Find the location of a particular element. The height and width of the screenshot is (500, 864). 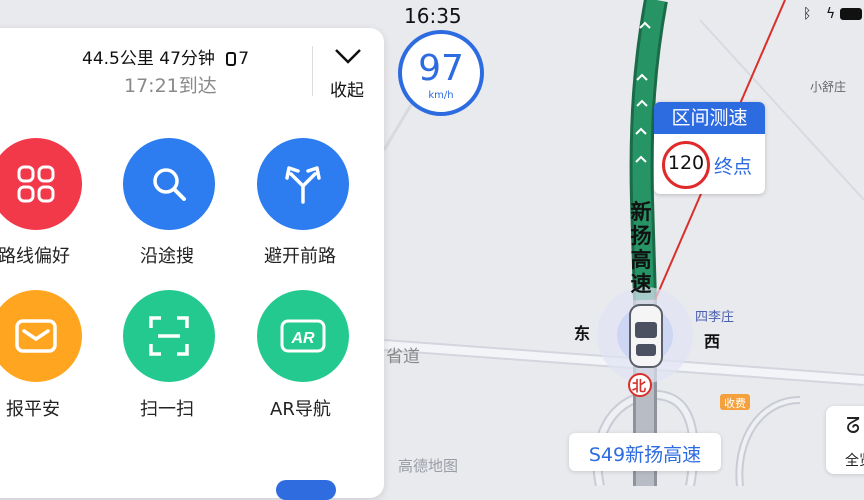

section-end-label: 终点 is located at coordinates (733, 167).